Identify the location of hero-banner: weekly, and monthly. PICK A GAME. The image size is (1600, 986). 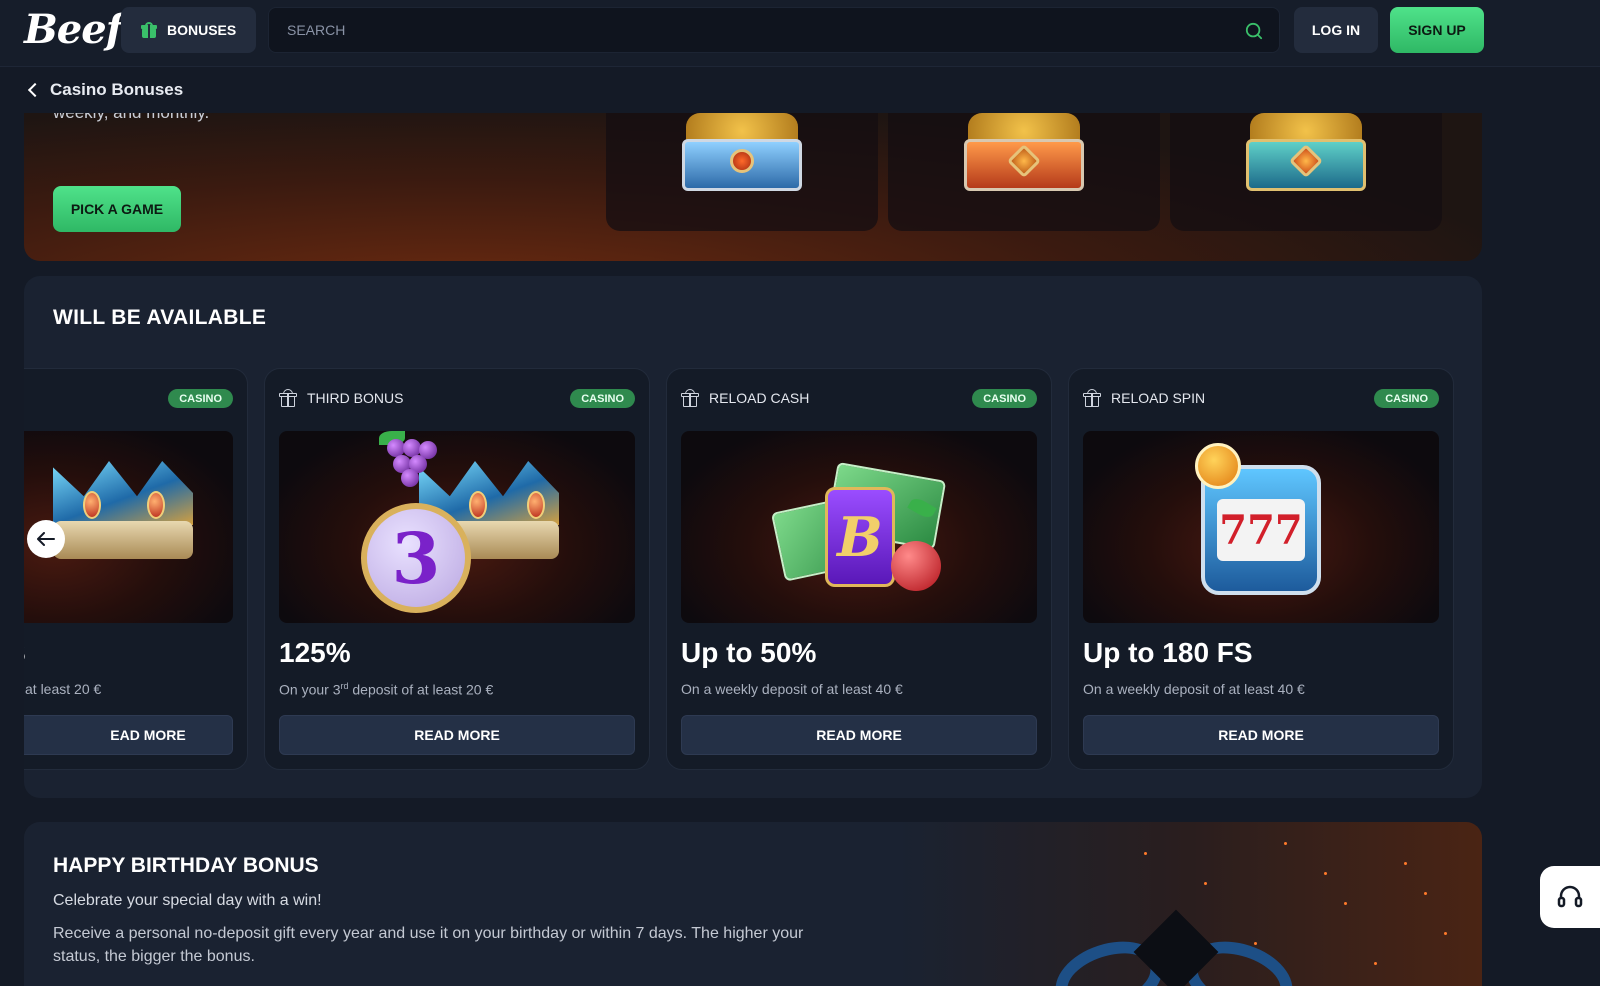
(753, 187).